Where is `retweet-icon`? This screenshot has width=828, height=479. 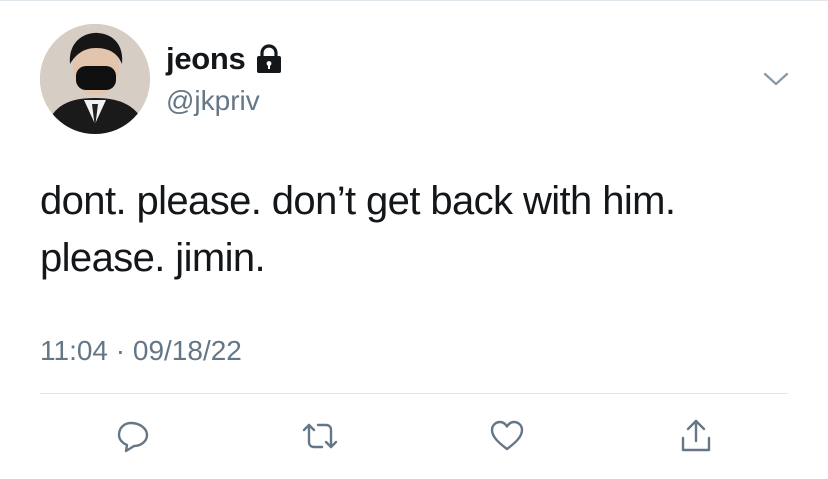
retweet-icon is located at coordinates (320, 436).